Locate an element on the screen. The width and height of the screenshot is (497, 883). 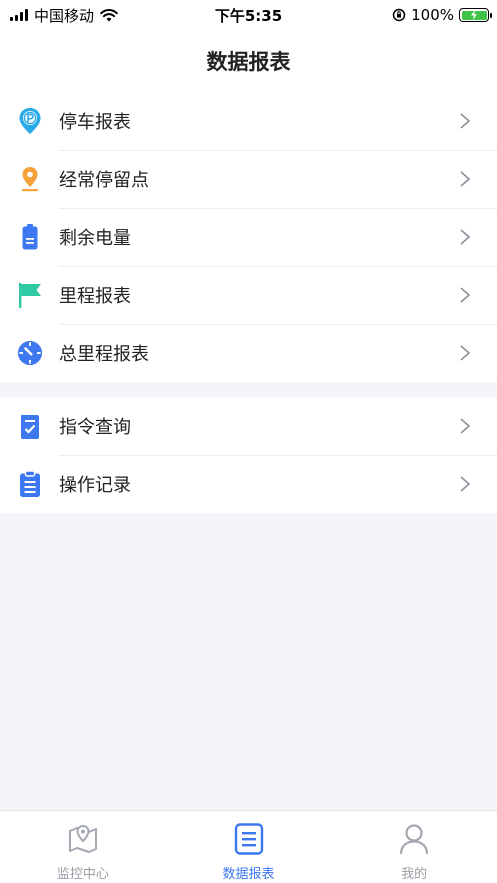
battery-percent: 100% is located at coordinates (432, 15).